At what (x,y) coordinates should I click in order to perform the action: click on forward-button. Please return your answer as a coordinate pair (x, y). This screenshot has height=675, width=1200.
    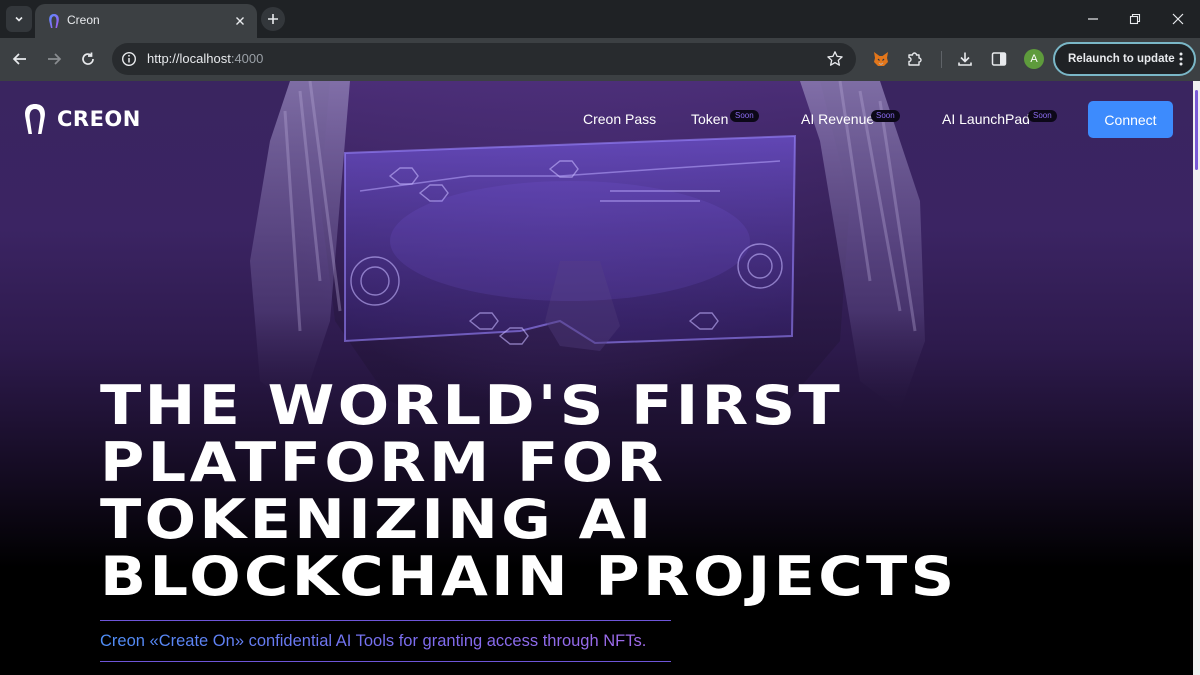
    Looking at the image, I should click on (54, 59).